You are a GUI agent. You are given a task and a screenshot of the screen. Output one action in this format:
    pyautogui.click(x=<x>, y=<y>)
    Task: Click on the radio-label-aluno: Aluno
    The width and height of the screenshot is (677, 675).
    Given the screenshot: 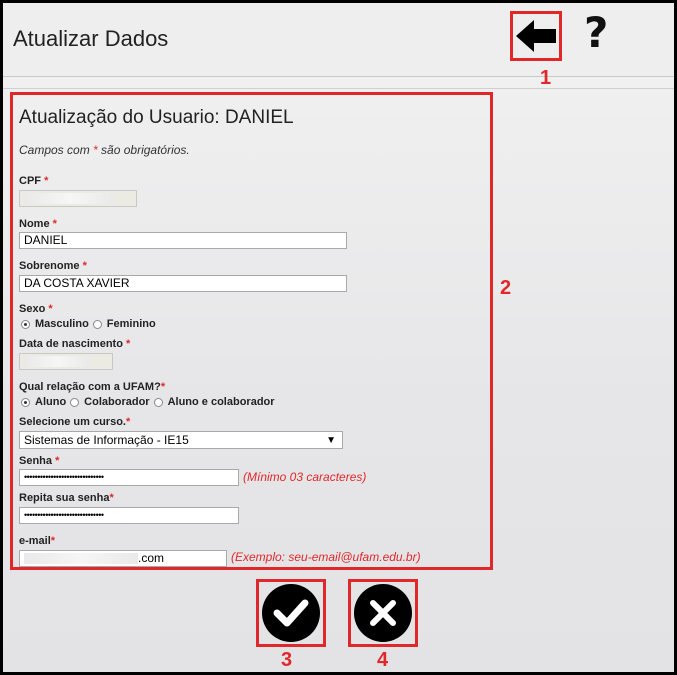 What is the action you would take?
    pyautogui.click(x=51, y=402)
    